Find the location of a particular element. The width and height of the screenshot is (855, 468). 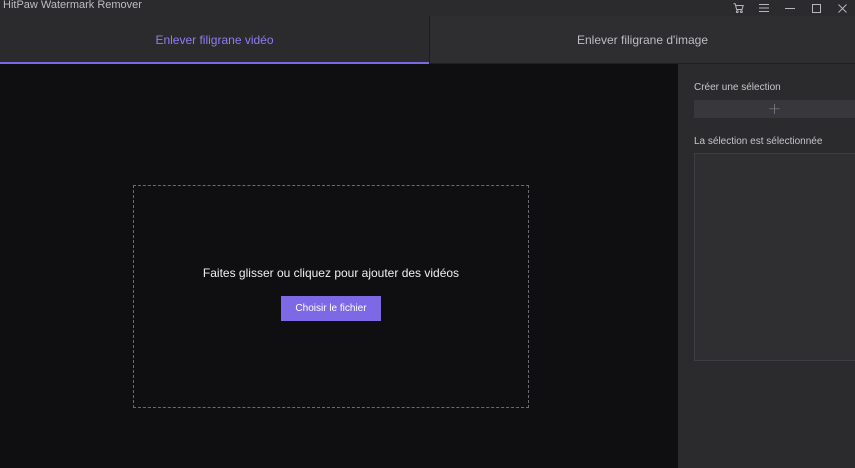

minimize-icon is located at coordinates (790, 8).